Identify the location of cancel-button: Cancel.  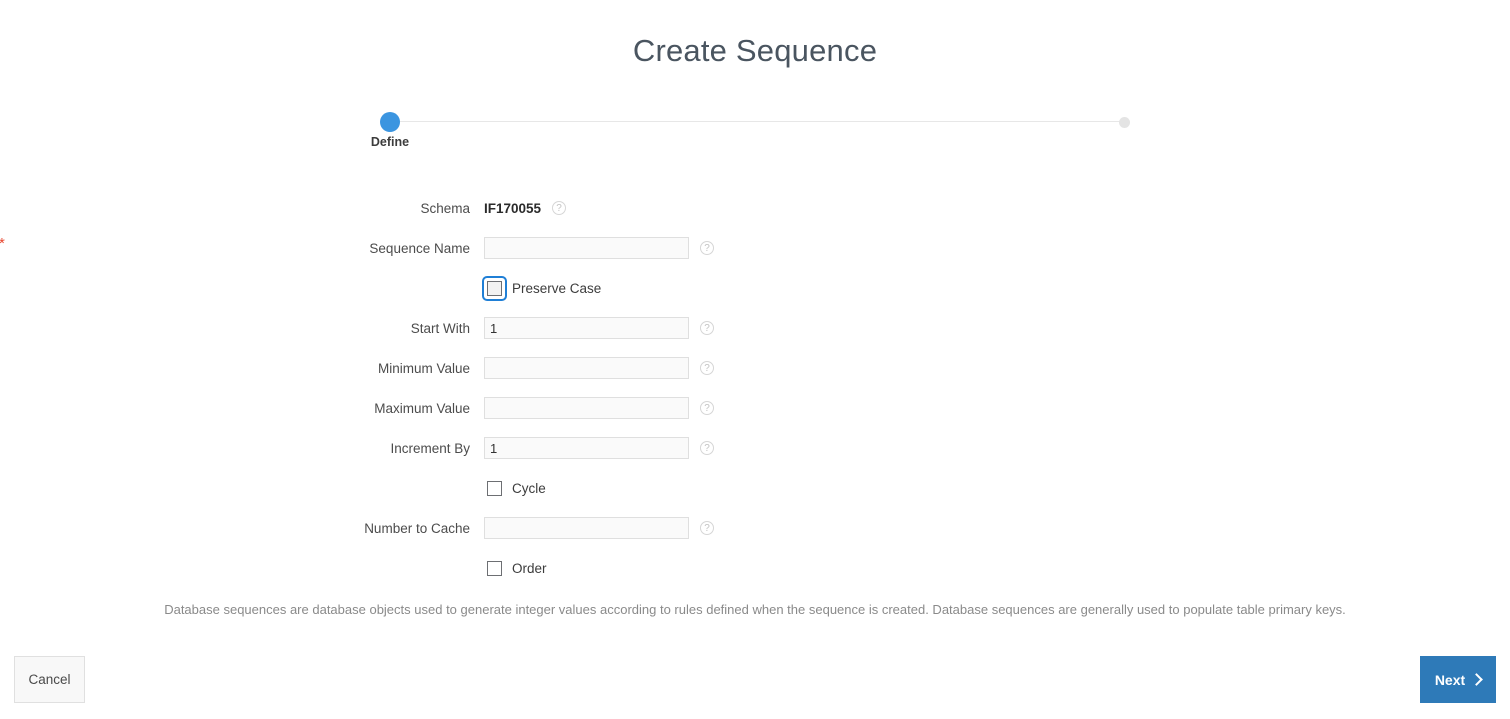
(49, 679).